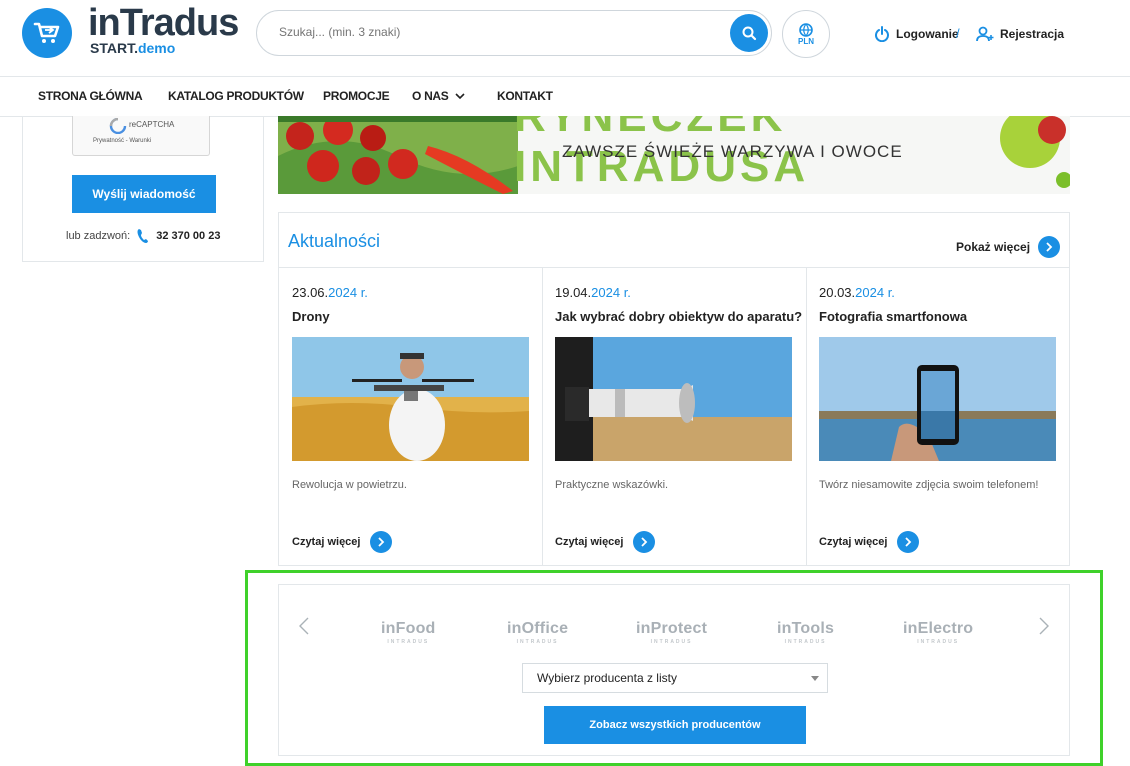 This screenshot has height=766, width=1130. What do you see at coordinates (607, 678) in the screenshot?
I see `producer-select-value: Wybierz producenta z listy` at bounding box center [607, 678].